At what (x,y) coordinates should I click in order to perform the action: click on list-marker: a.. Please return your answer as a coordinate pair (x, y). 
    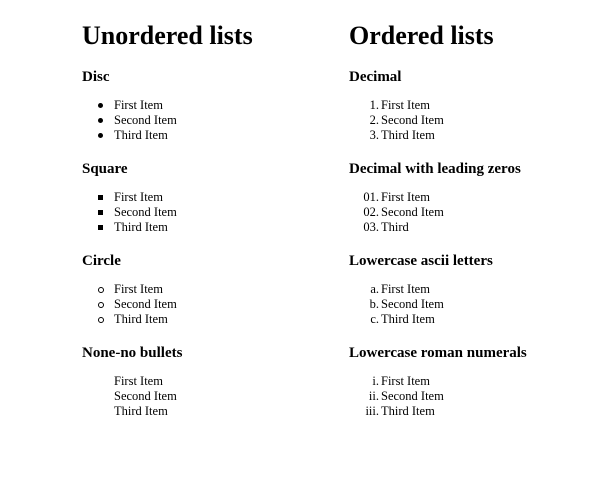
    Looking at the image, I should click on (374, 289).